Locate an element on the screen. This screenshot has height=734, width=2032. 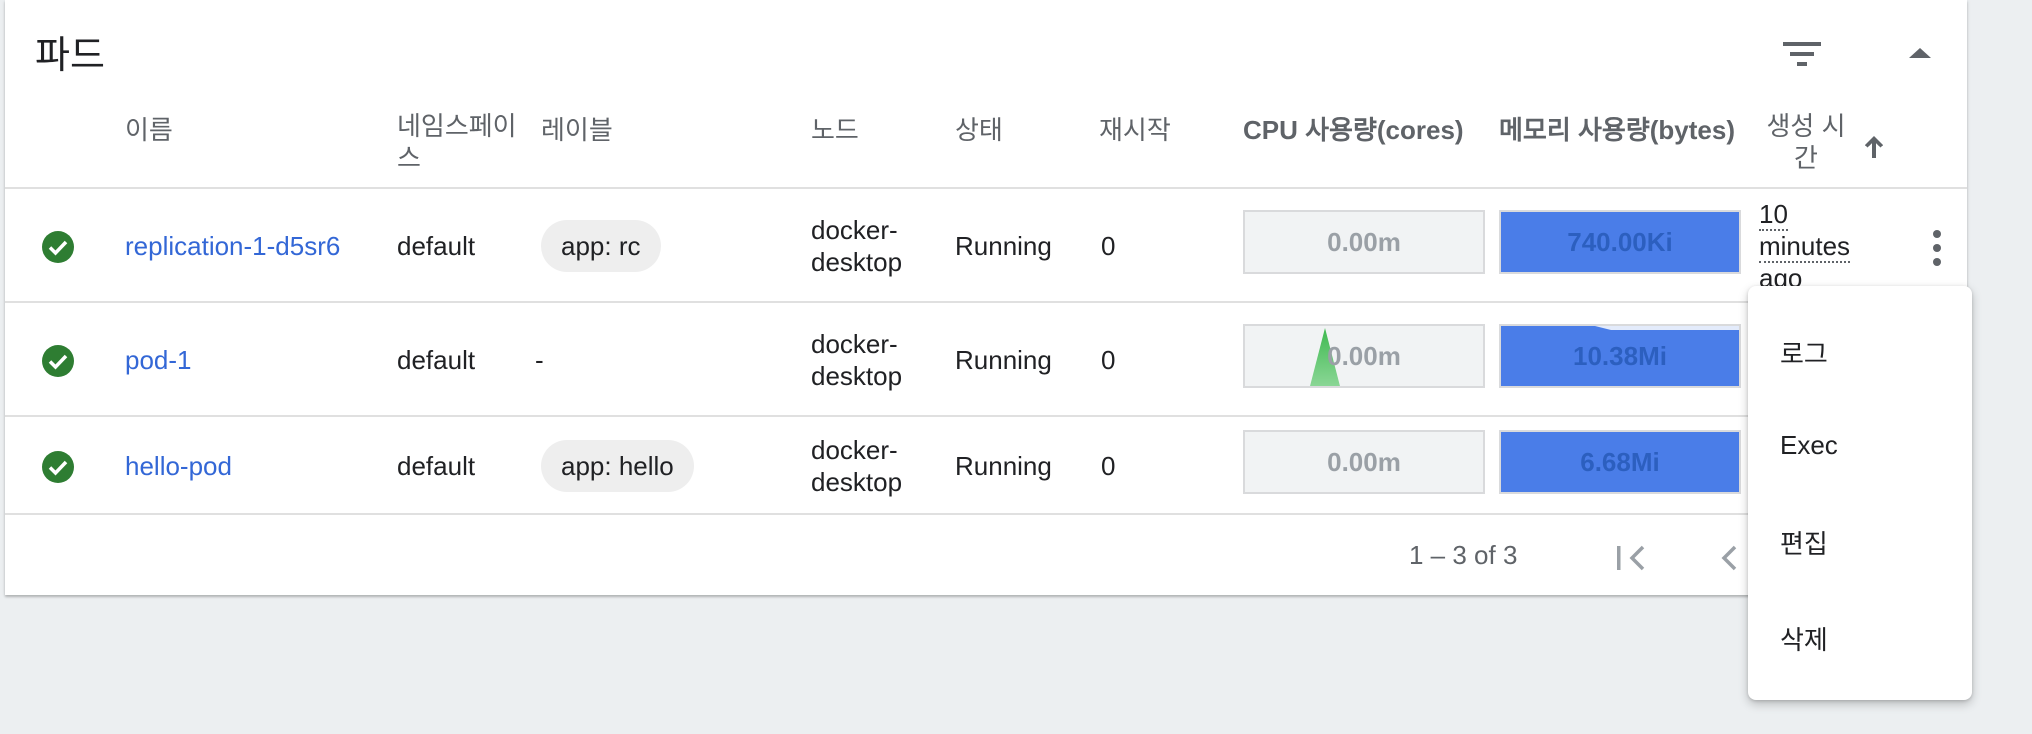
created-line1: 10 is located at coordinates (1773, 215).